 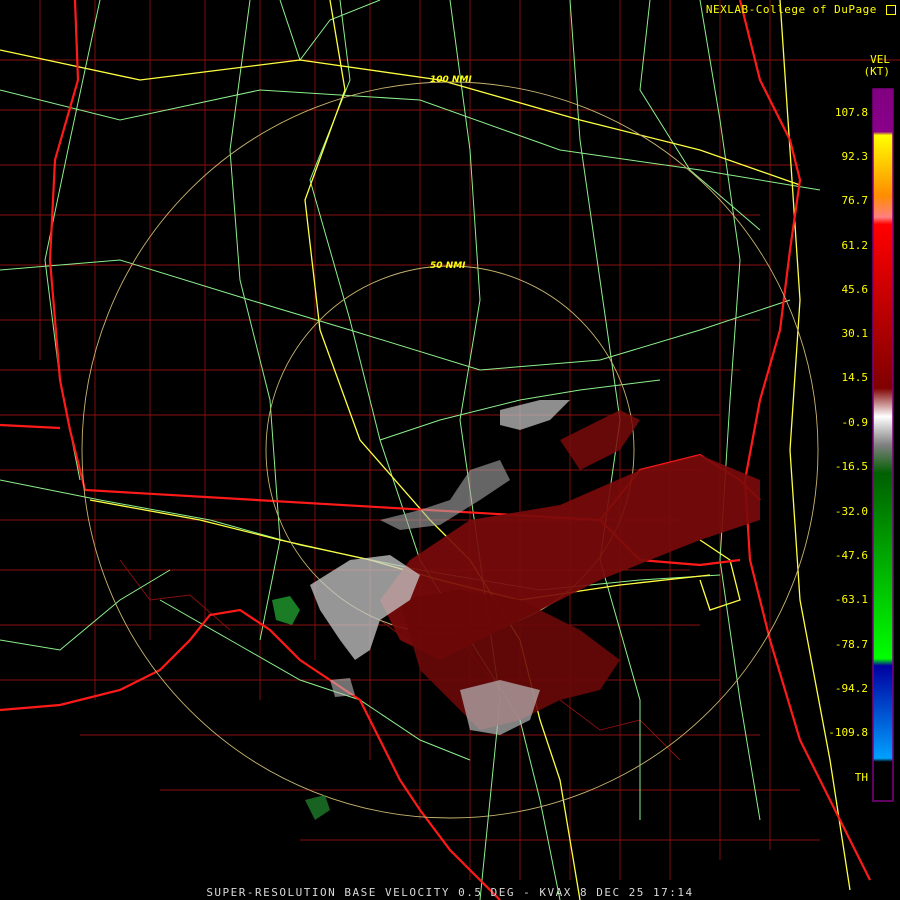 I want to click on range-label-100: 100 NMI, so click(x=451, y=80).